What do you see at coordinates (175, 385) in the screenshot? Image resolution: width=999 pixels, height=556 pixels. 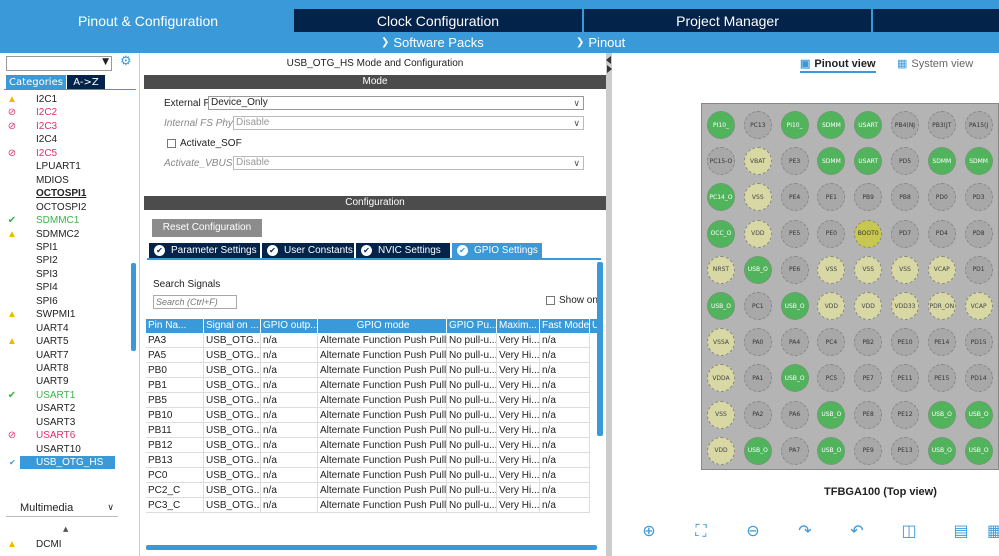 I see `table-cell: PB1` at bounding box center [175, 385].